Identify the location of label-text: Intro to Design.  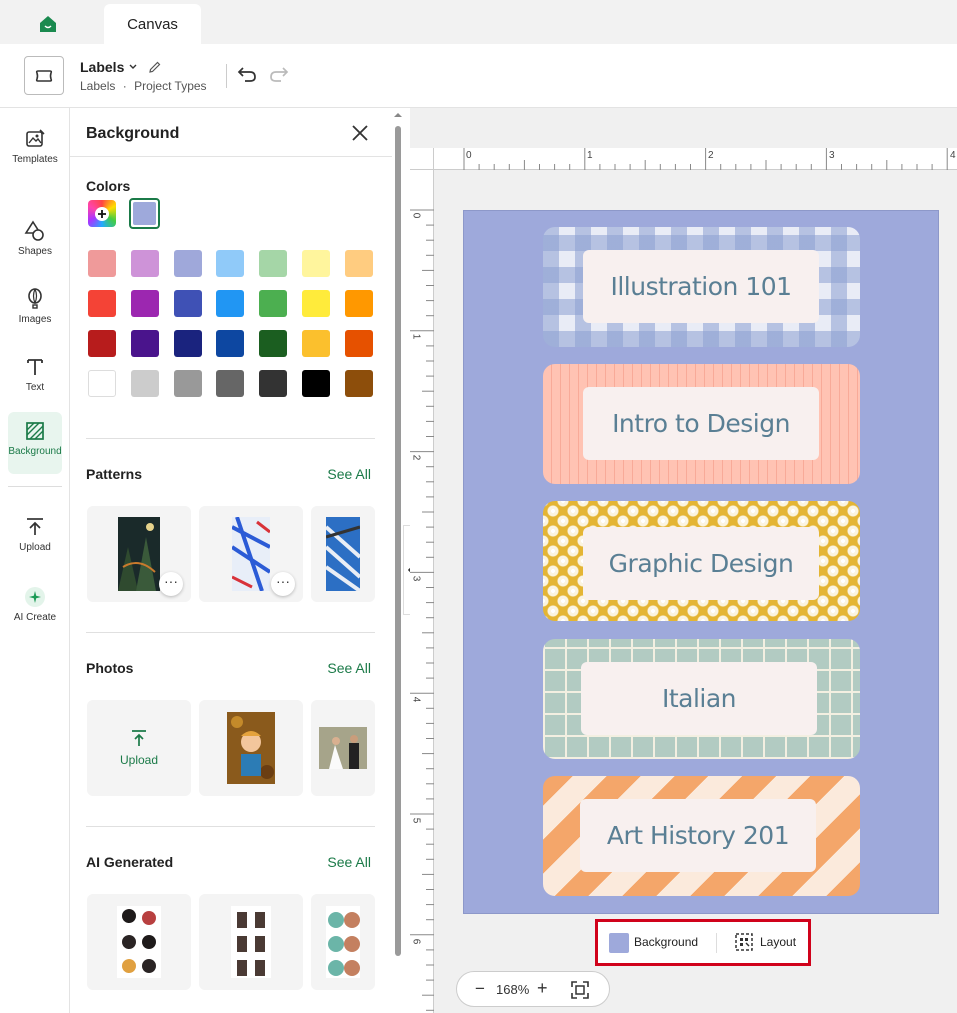
(701, 423).